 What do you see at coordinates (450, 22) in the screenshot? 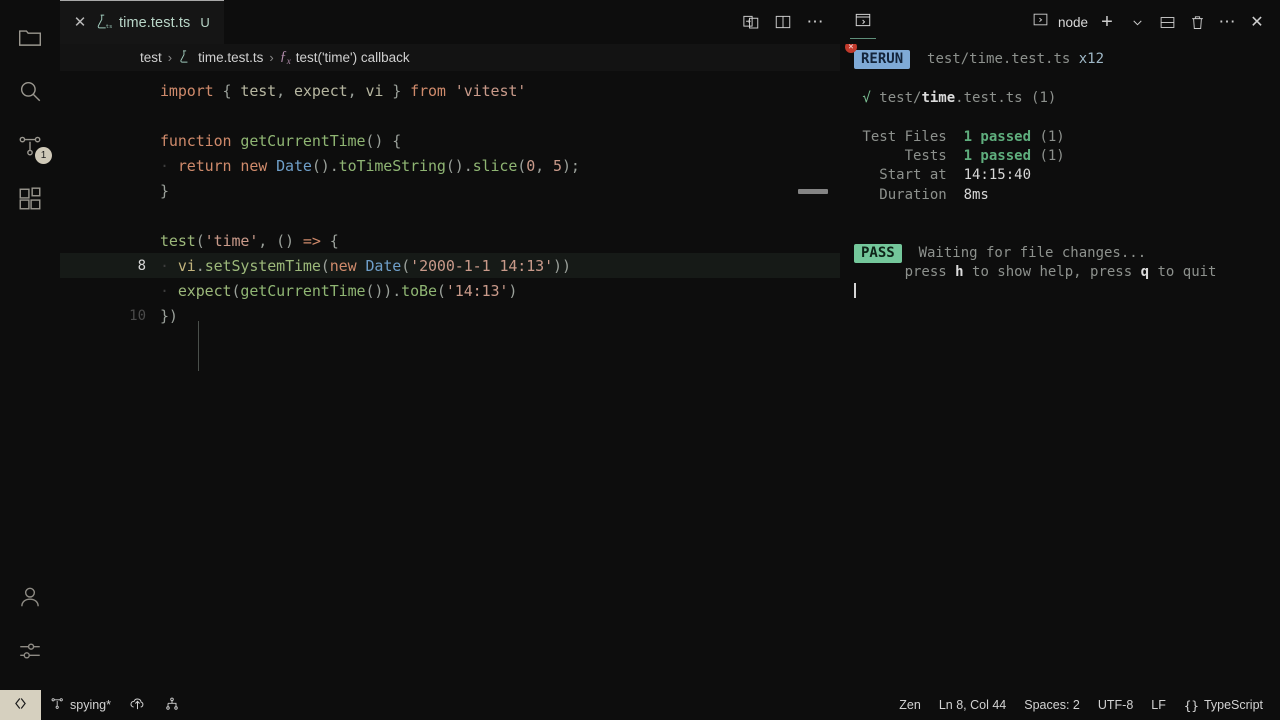
I see `editor-tabs-bar: ✕ ts time.test.ts U ⋯` at bounding box center [450, 22].